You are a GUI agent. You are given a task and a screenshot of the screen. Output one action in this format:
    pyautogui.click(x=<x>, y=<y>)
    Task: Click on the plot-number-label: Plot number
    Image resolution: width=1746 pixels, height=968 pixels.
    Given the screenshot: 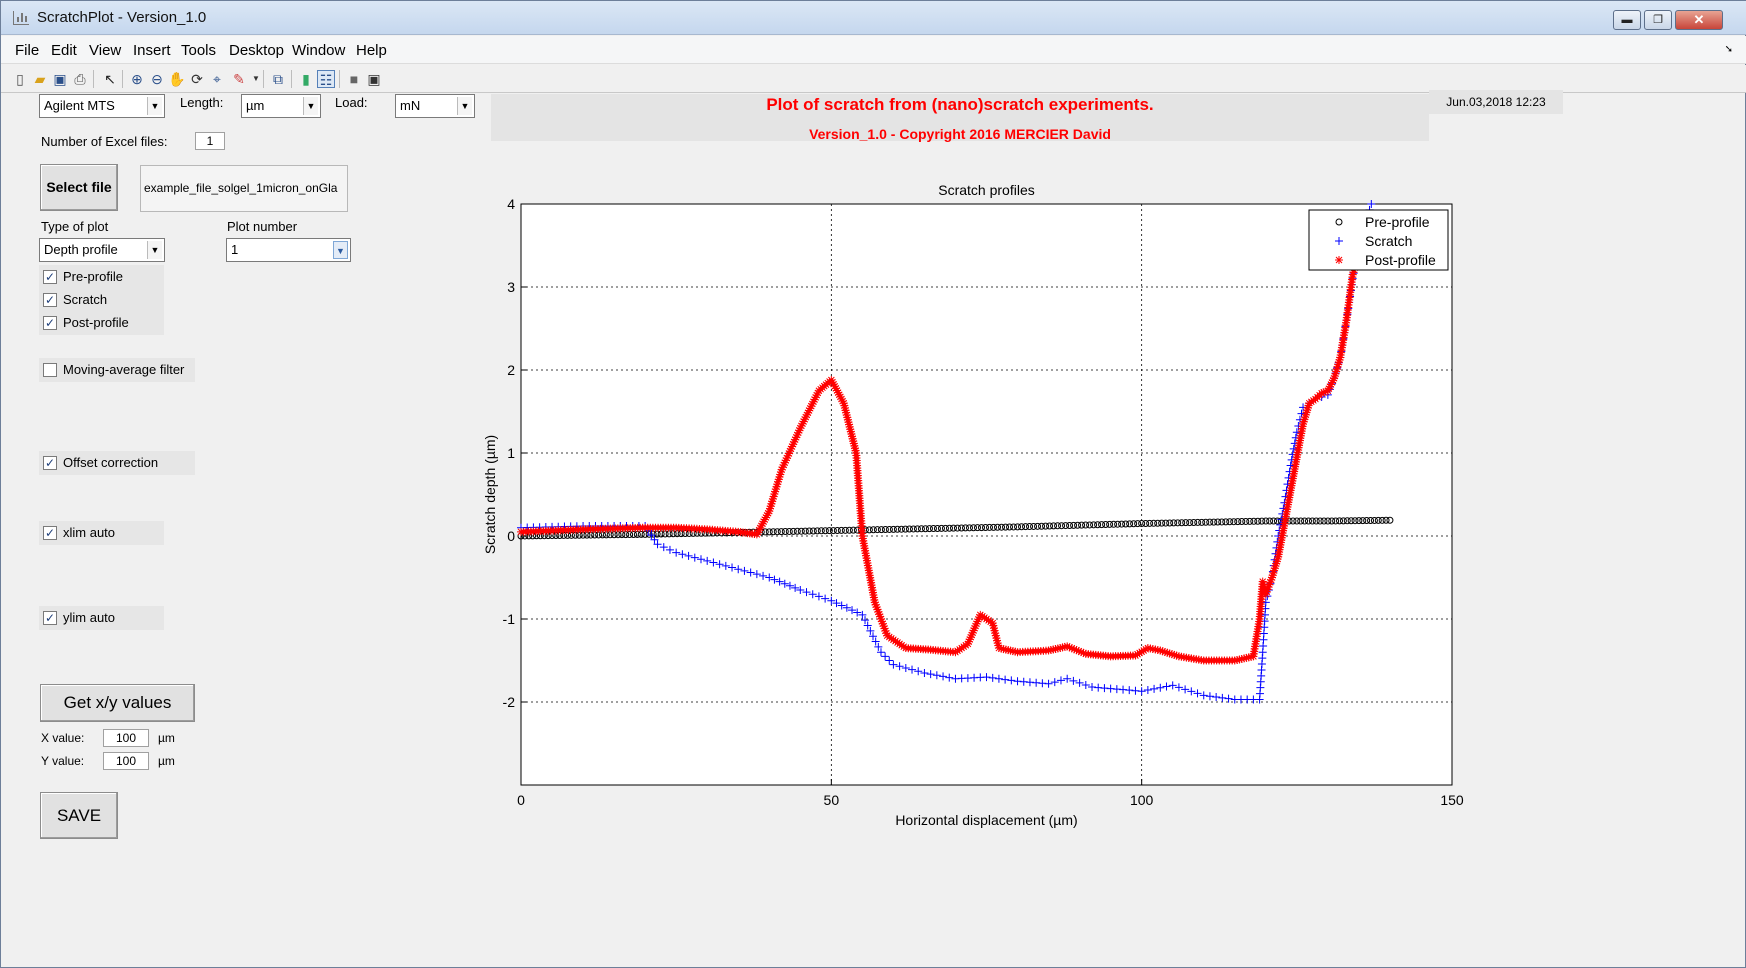 What is the action you would take?
    pyautogui.click(x=262, y=226)
    